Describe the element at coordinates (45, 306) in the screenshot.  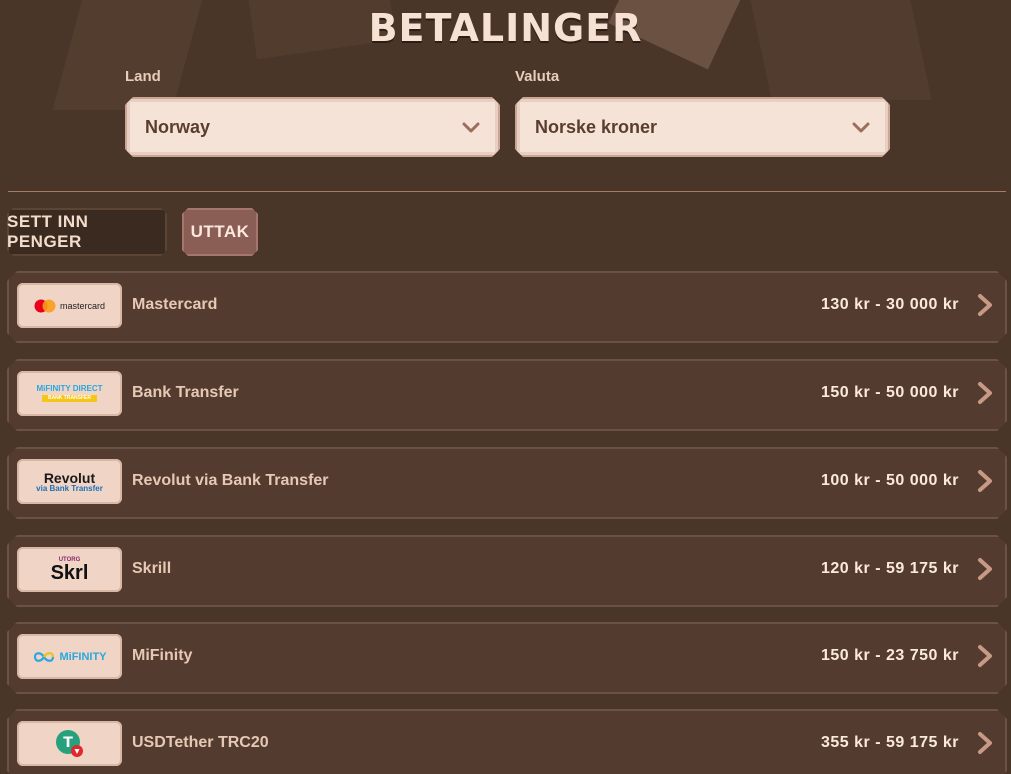
I see `mastercard-icon` at that location.